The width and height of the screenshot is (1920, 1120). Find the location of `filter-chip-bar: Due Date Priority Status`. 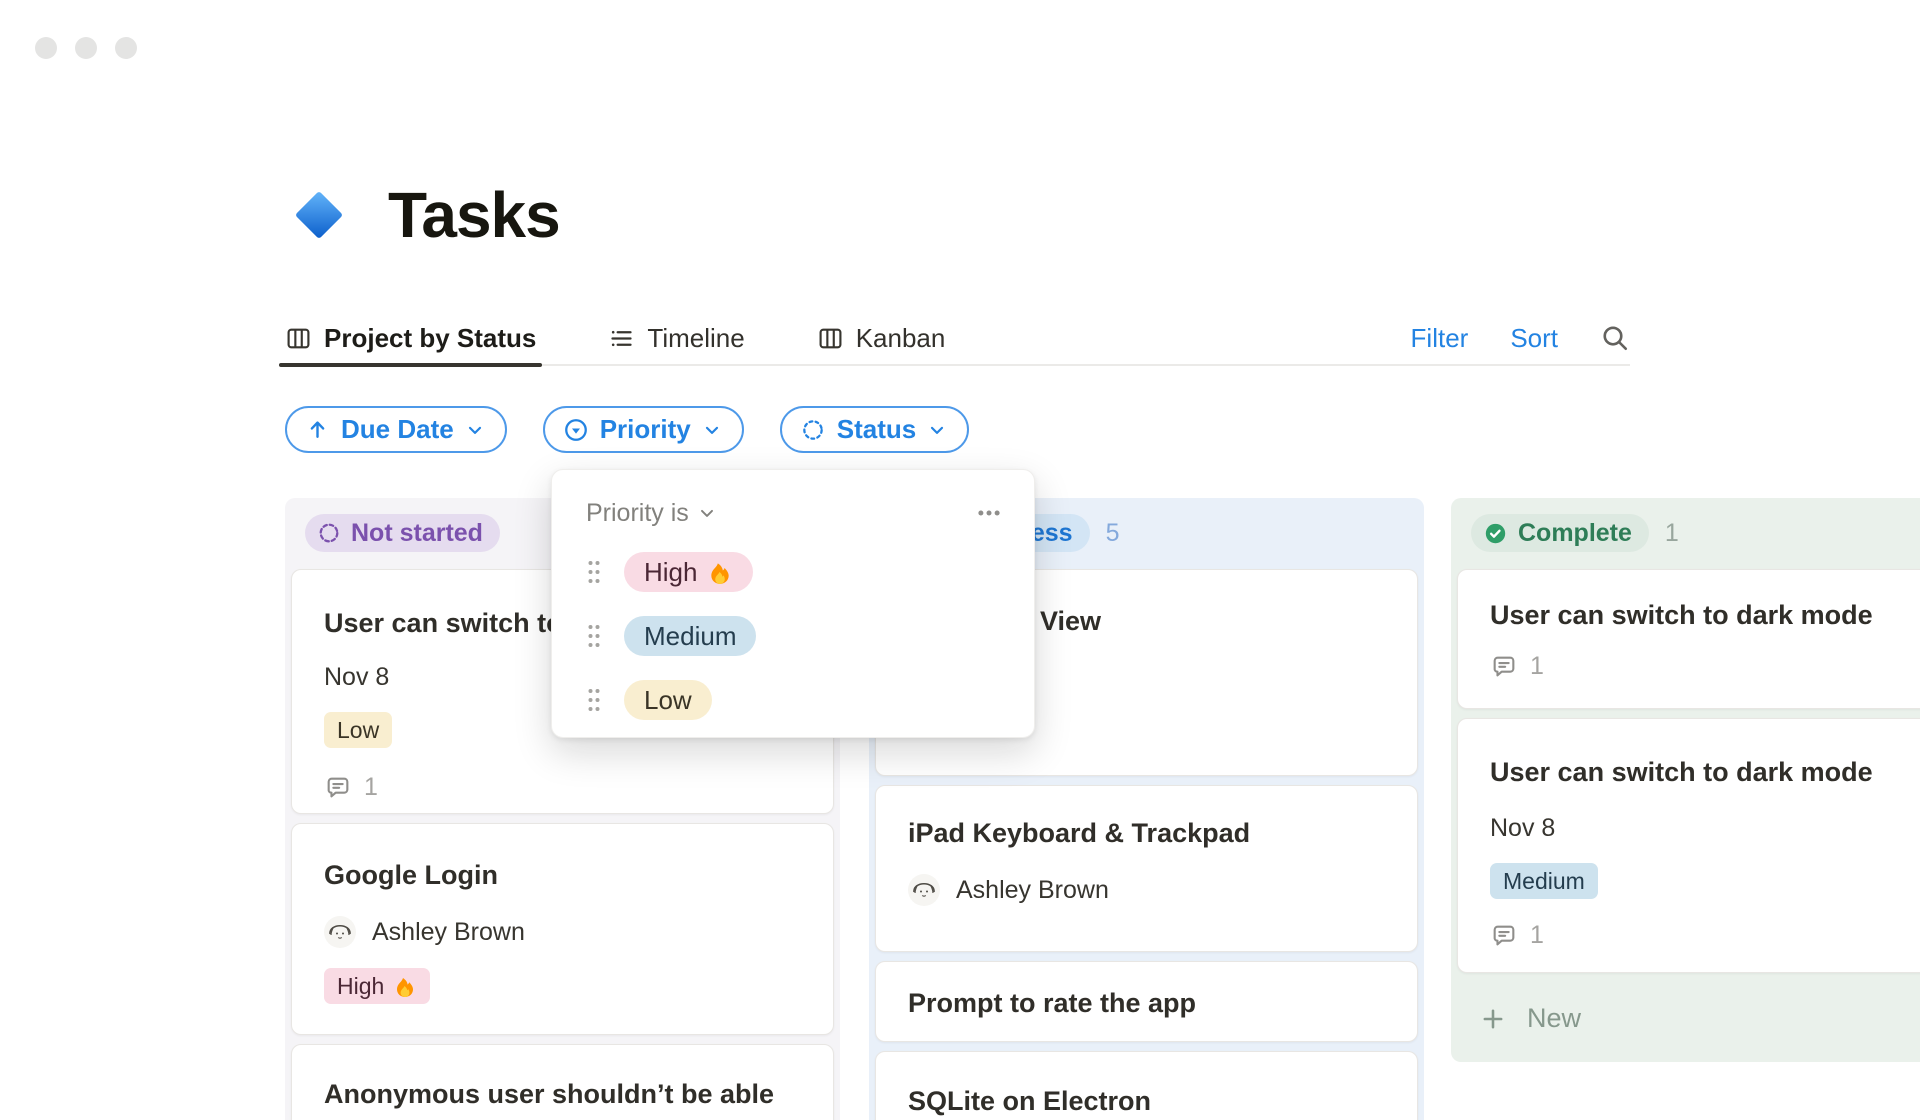

filter-chip-bar: Due Date Priority Status is located at coordinates (627, 429).